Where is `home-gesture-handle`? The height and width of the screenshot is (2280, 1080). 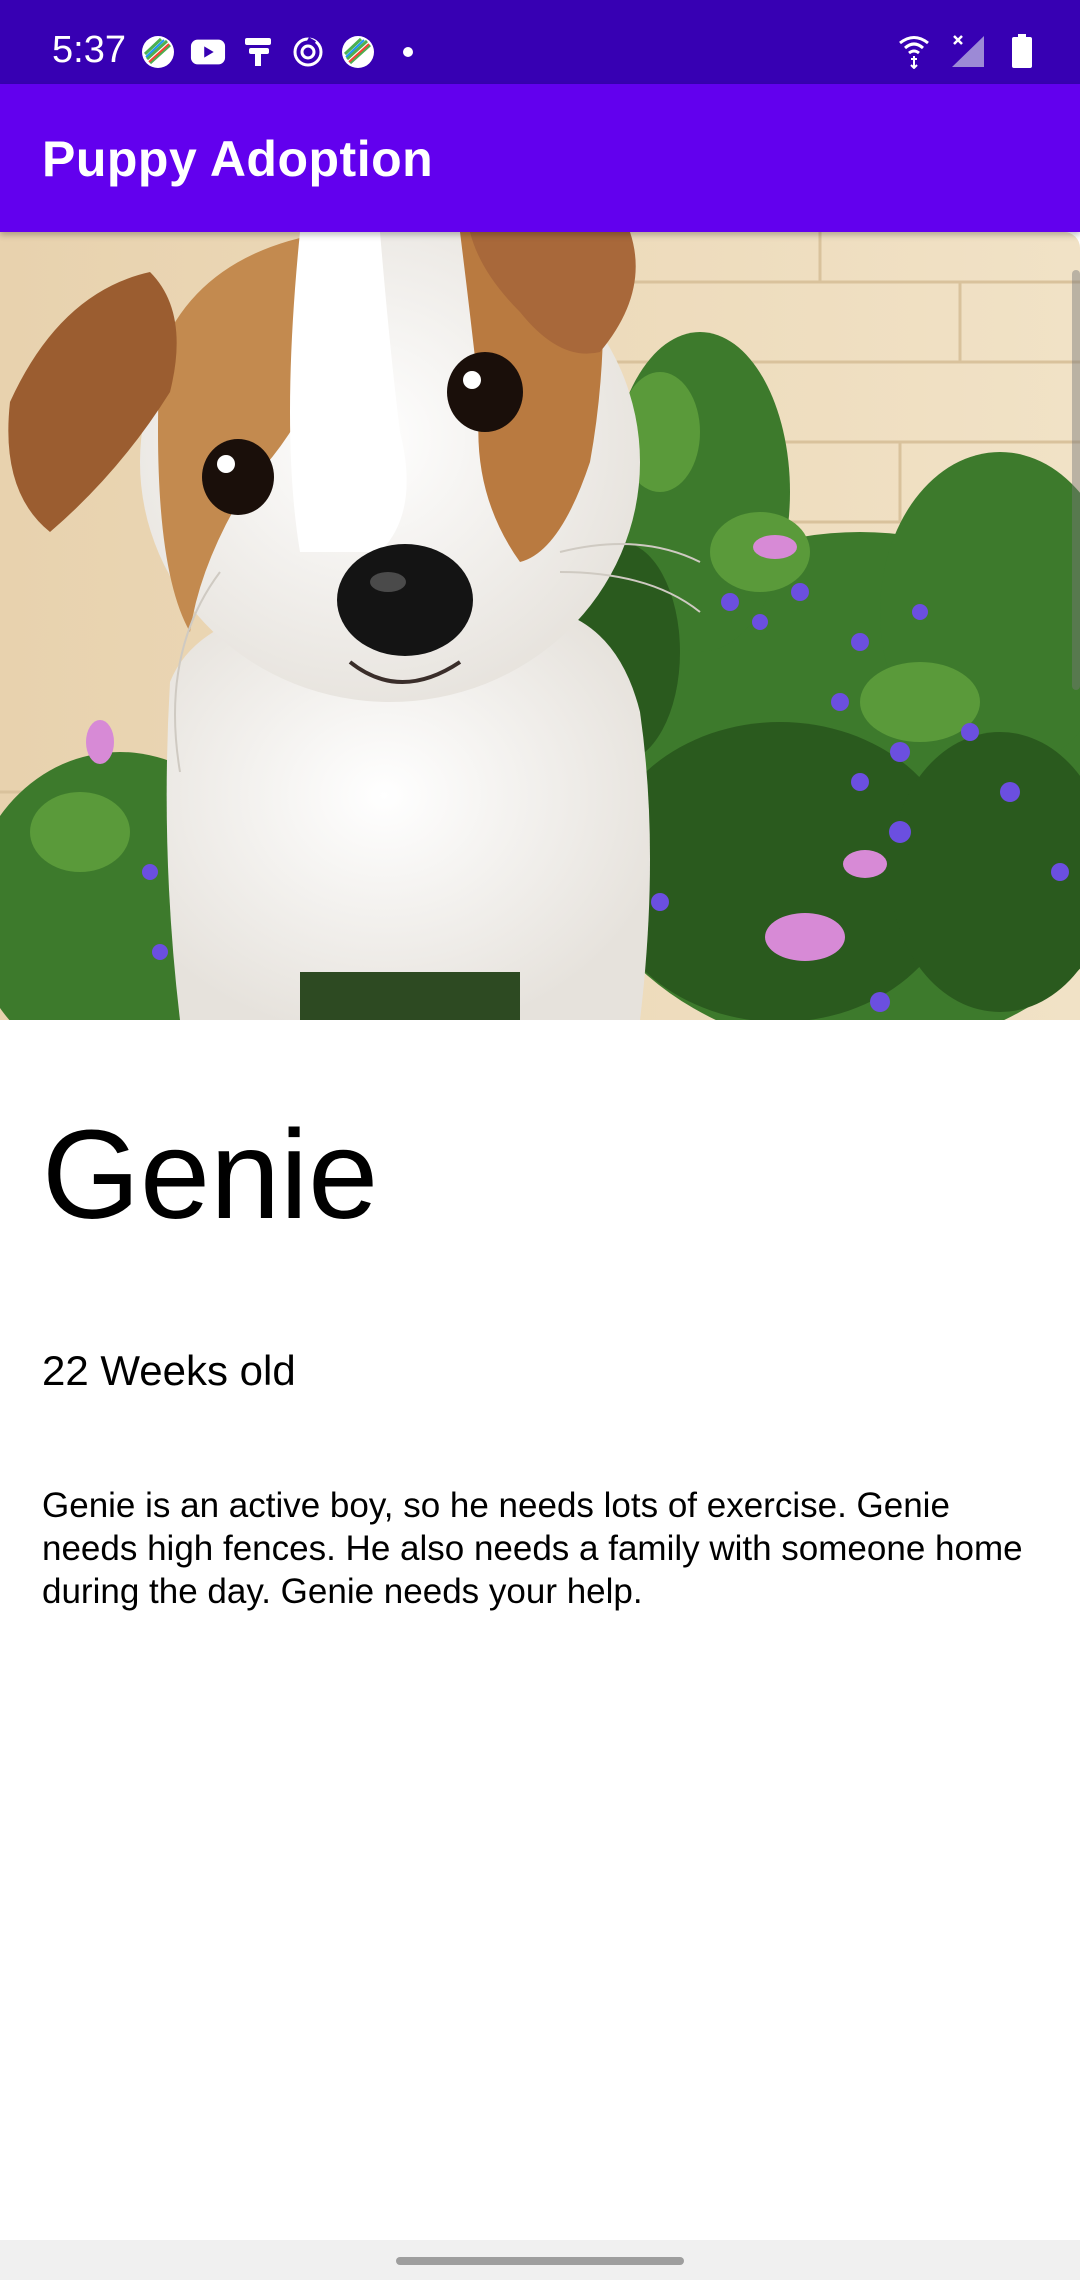
home-gesture-handle is located at coordinates (540, 2261).